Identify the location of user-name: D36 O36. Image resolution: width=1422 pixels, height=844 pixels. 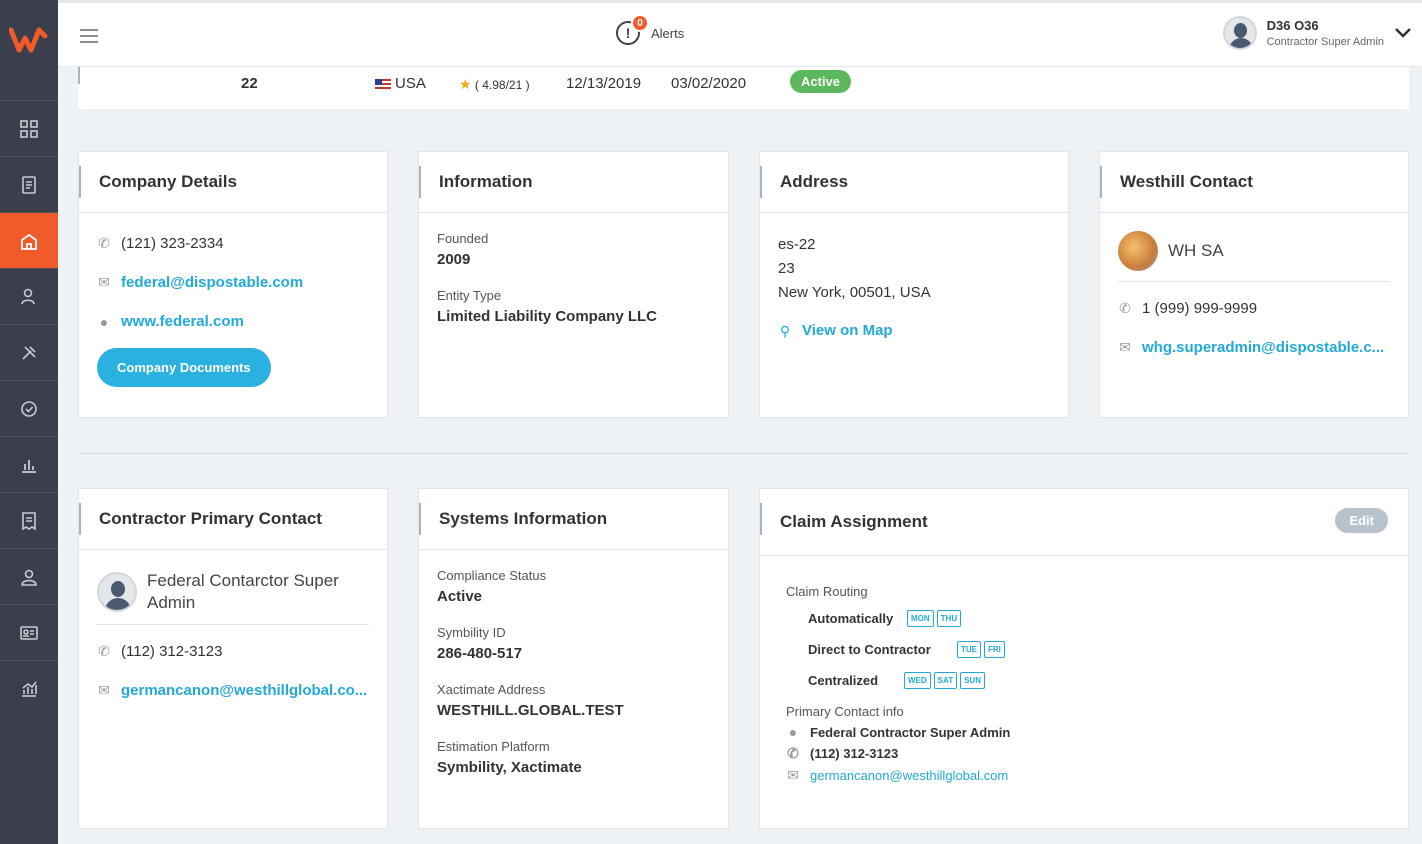
(1292, 25).